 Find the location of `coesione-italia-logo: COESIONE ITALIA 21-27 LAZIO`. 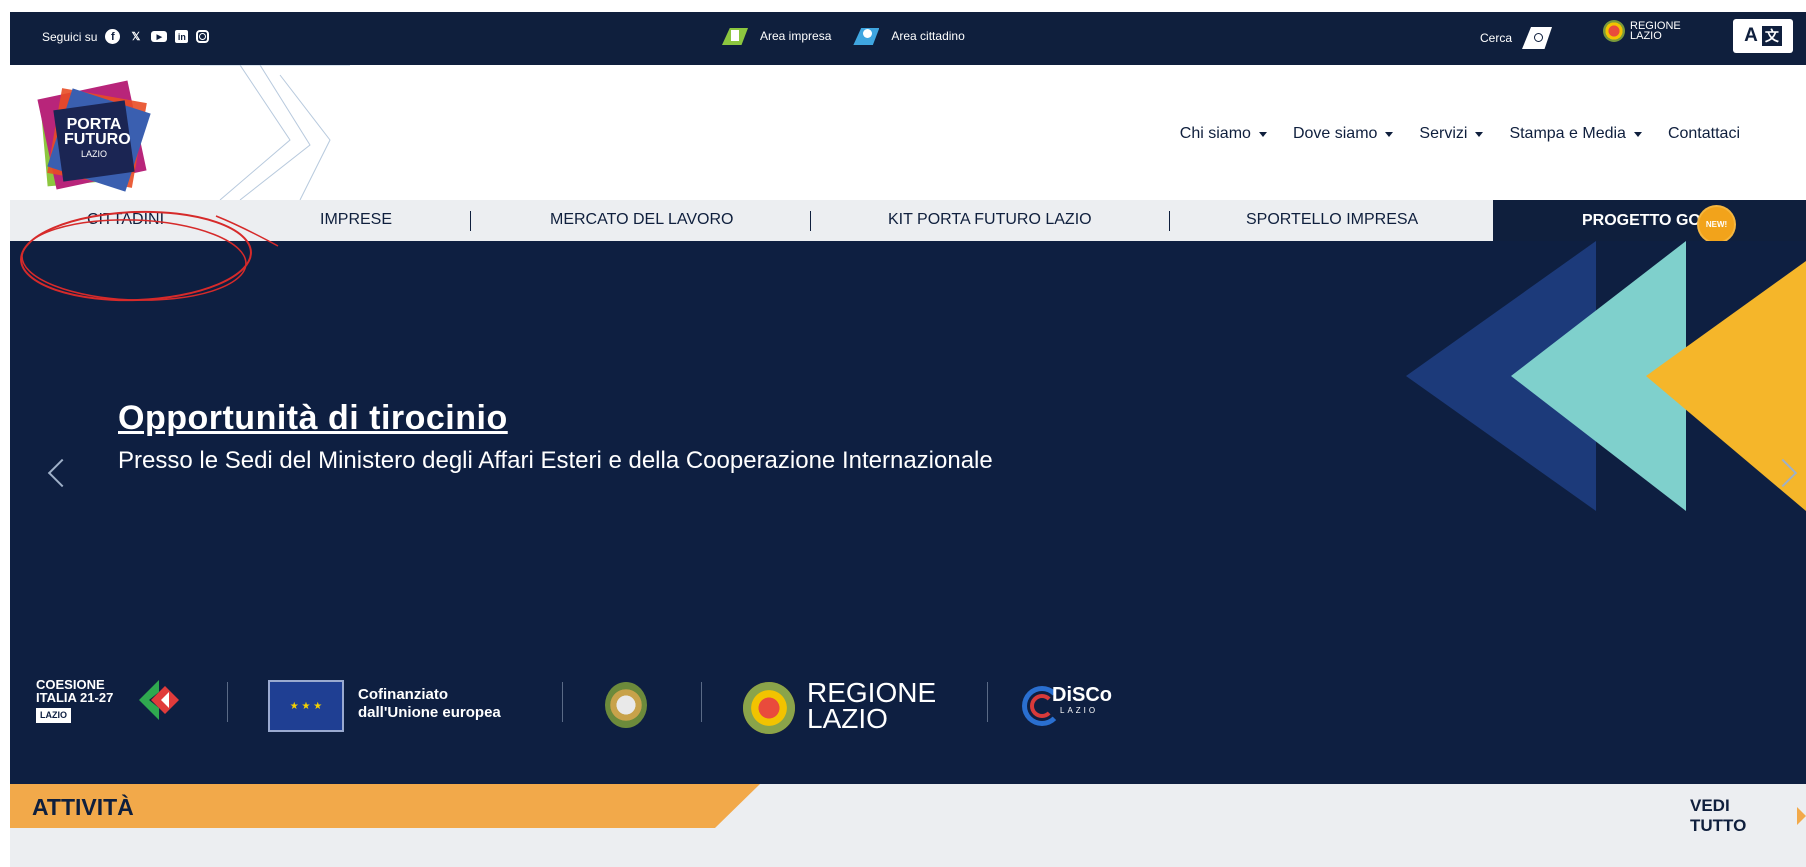

coesione-italia-logo: COESIONE ITALIA 21-27 LAZIO is located at coordinates (74, 700).